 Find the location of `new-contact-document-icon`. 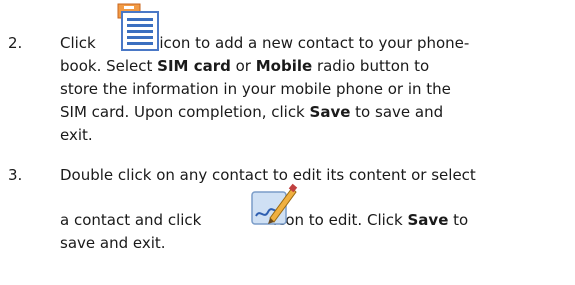

new-contact-document-icon is located at coordinates (138, 27).